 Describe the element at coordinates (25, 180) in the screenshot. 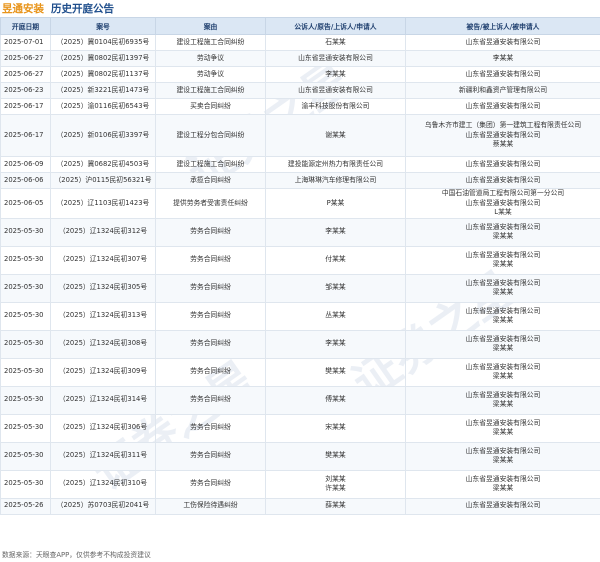

I see `date-cell: 2025-06-06` at that location.